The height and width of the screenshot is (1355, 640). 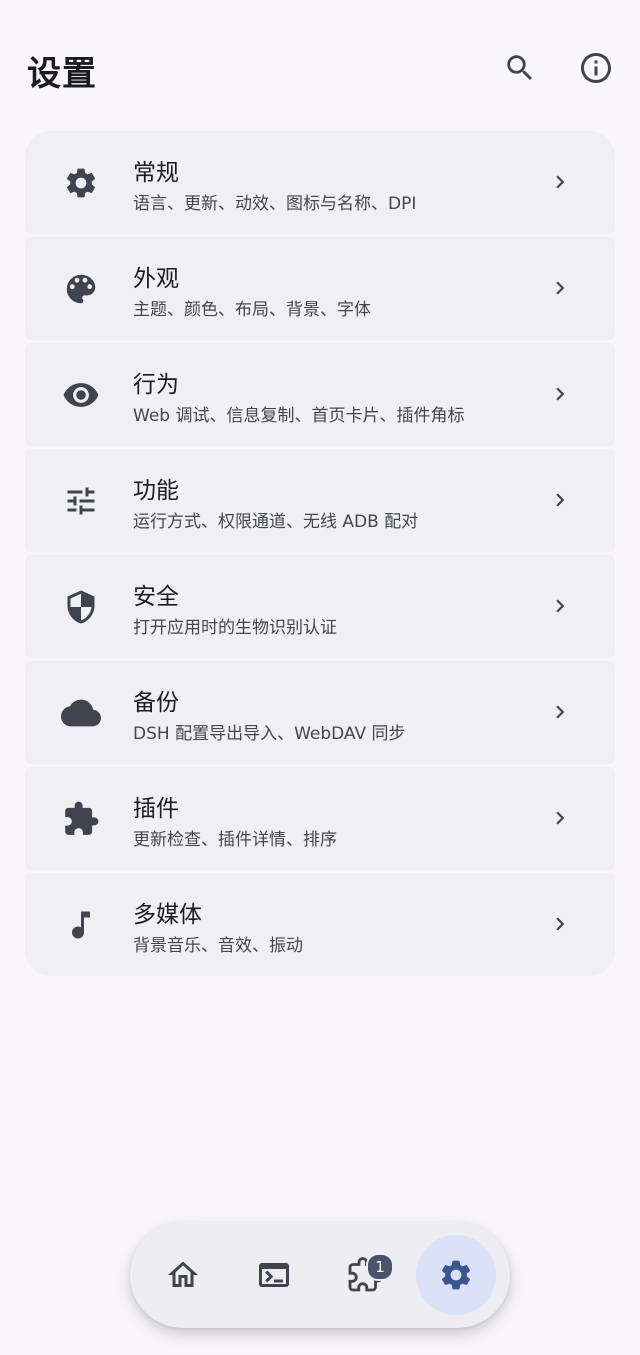 I want to click on info-button, so click(x=596, y=68).